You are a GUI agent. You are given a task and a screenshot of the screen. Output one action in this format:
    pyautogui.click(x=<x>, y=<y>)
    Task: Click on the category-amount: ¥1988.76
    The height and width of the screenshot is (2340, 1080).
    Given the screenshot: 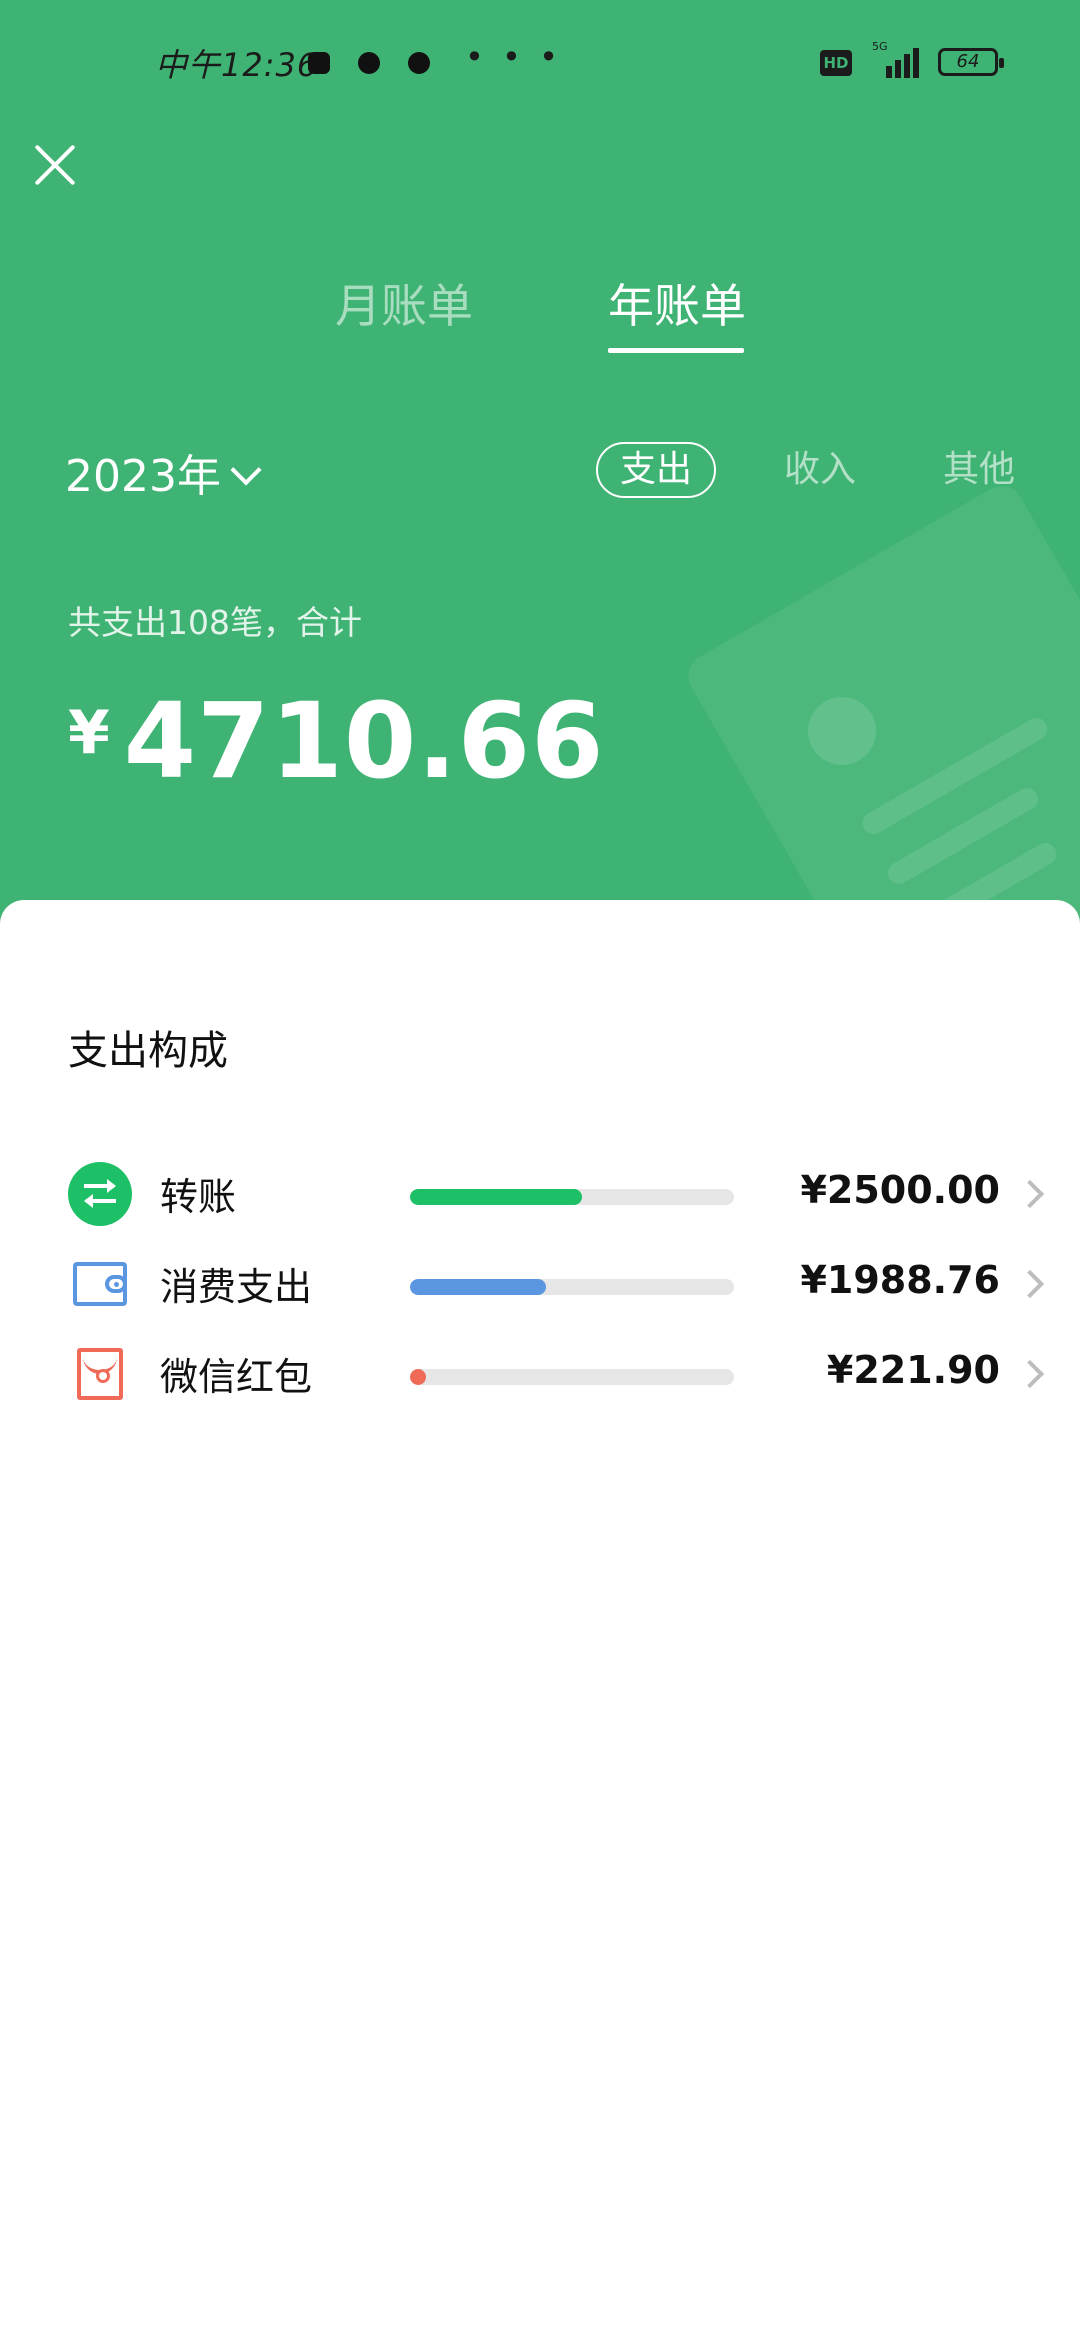 What is the action you would take?
    pyautogui.click(x=900, y=1280)
    